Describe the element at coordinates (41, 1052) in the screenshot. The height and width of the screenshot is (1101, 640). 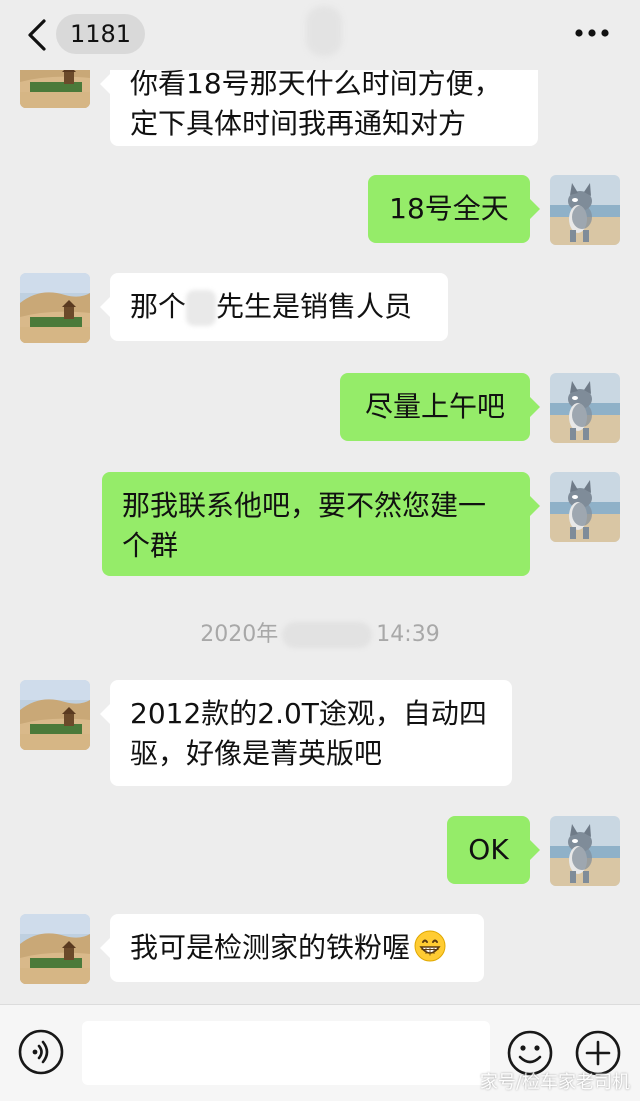
I see `voice-icon` at that location.